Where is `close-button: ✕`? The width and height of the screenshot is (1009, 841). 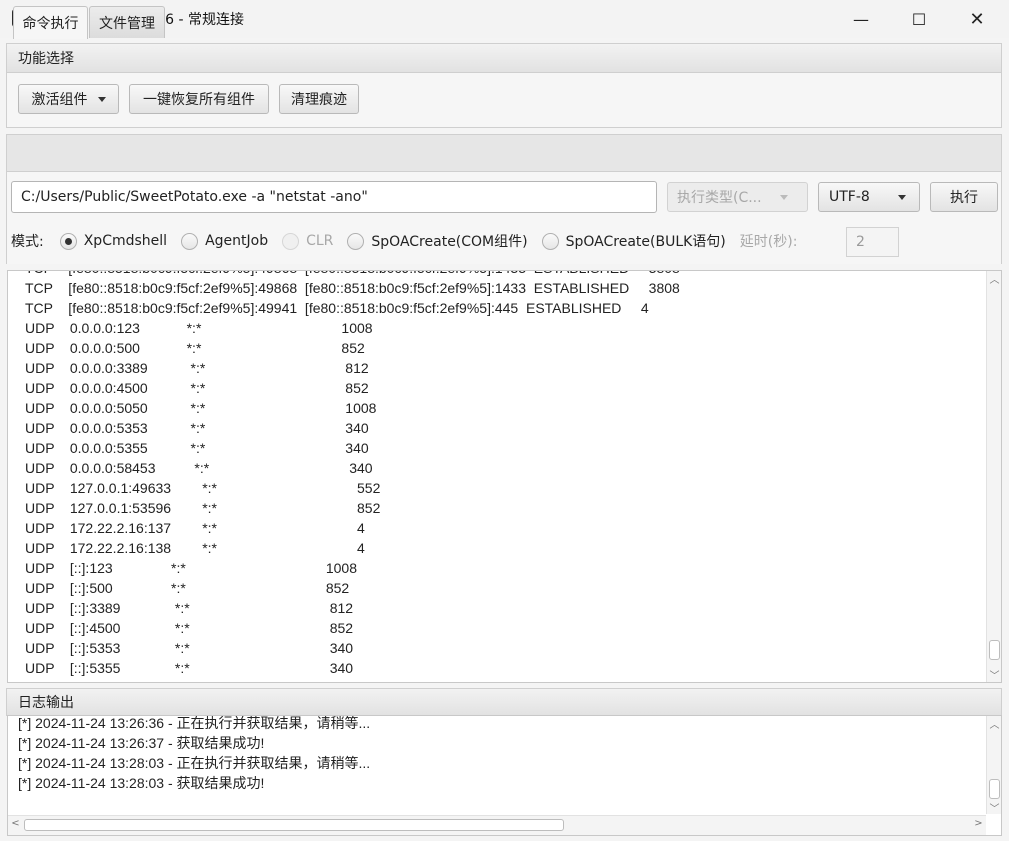
close-button: ✕ is located at coordinates (977, 19).